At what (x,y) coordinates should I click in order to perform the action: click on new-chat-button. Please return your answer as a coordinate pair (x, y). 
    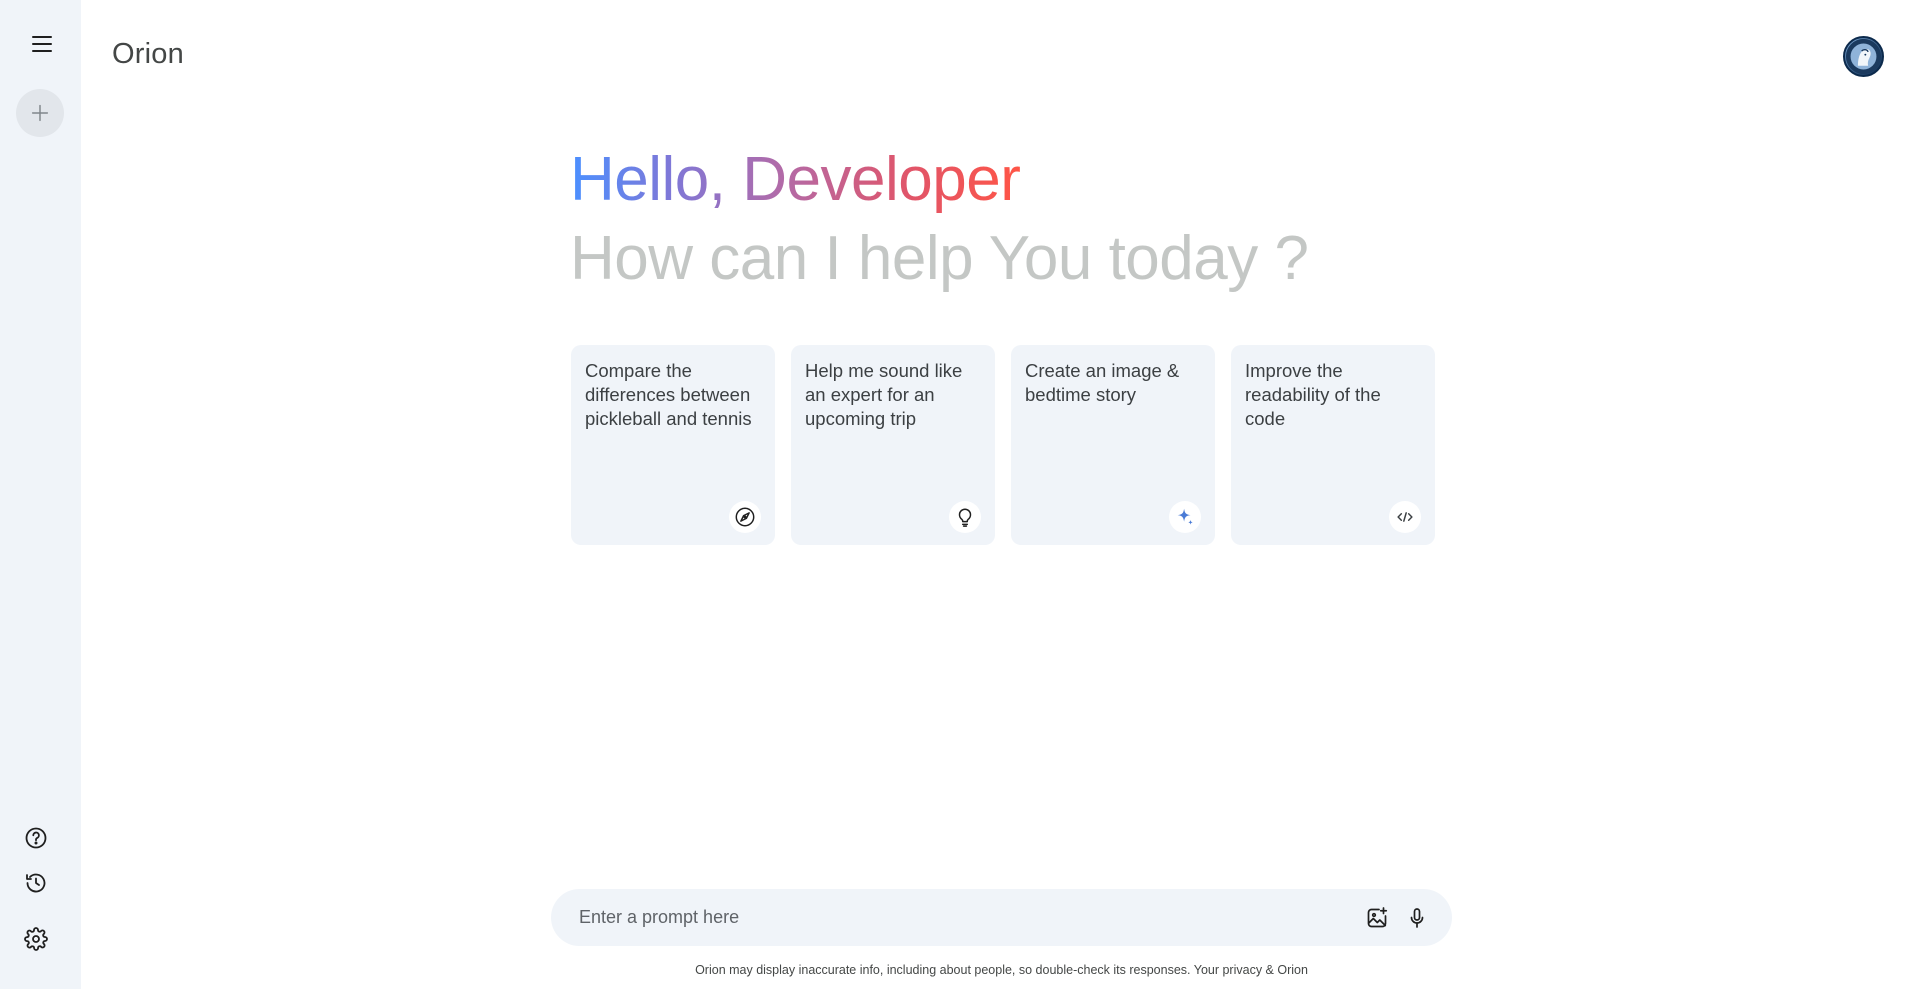
    Looking at the image, I should click on (40, 113).